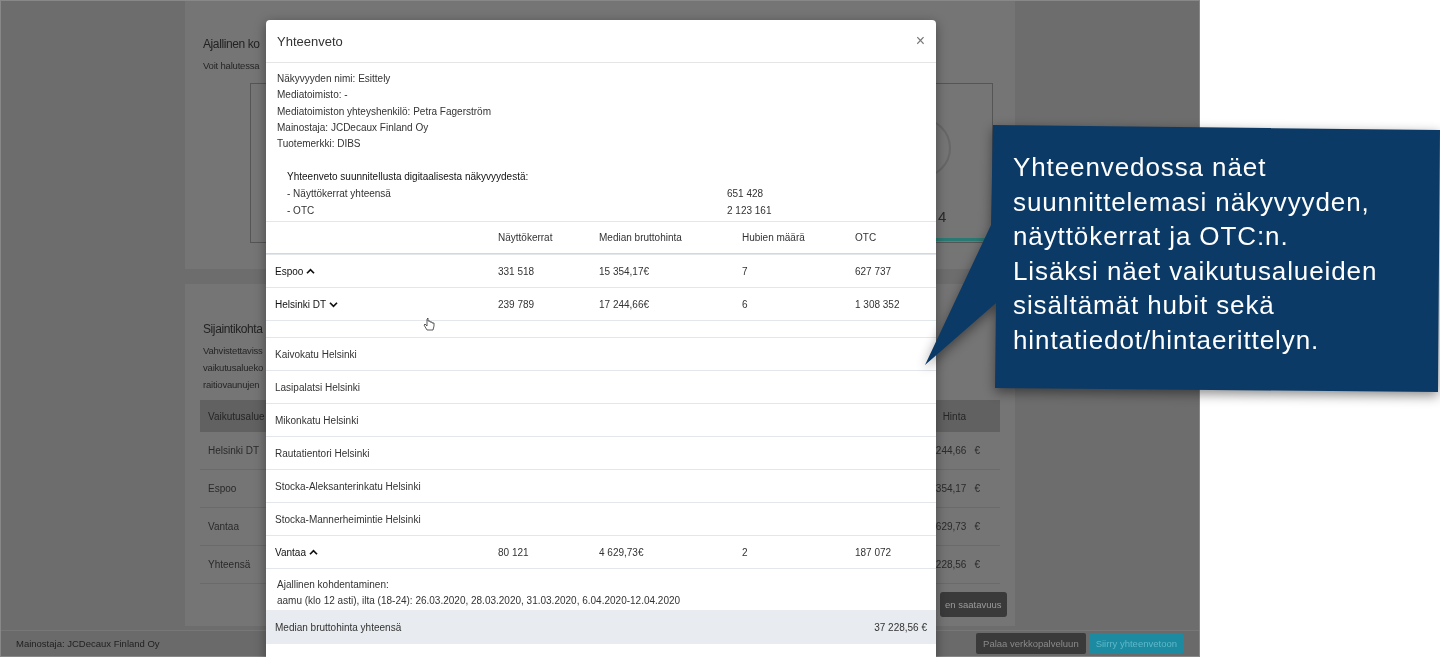  I want to click on summary-value: 2 123 161, so click(749, 211).